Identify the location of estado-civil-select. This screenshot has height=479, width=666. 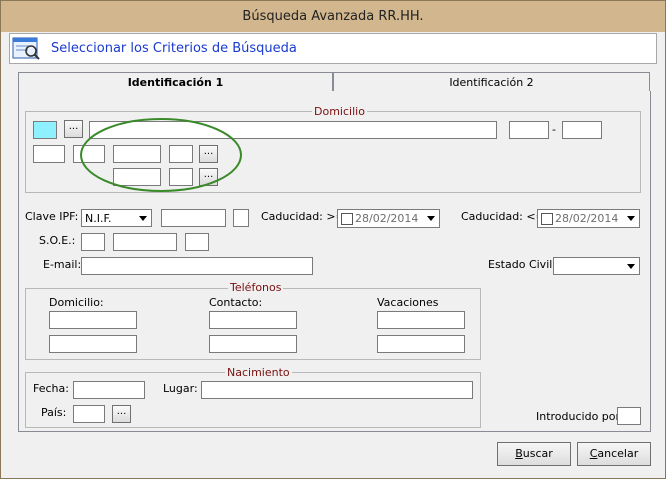
(596, 266).